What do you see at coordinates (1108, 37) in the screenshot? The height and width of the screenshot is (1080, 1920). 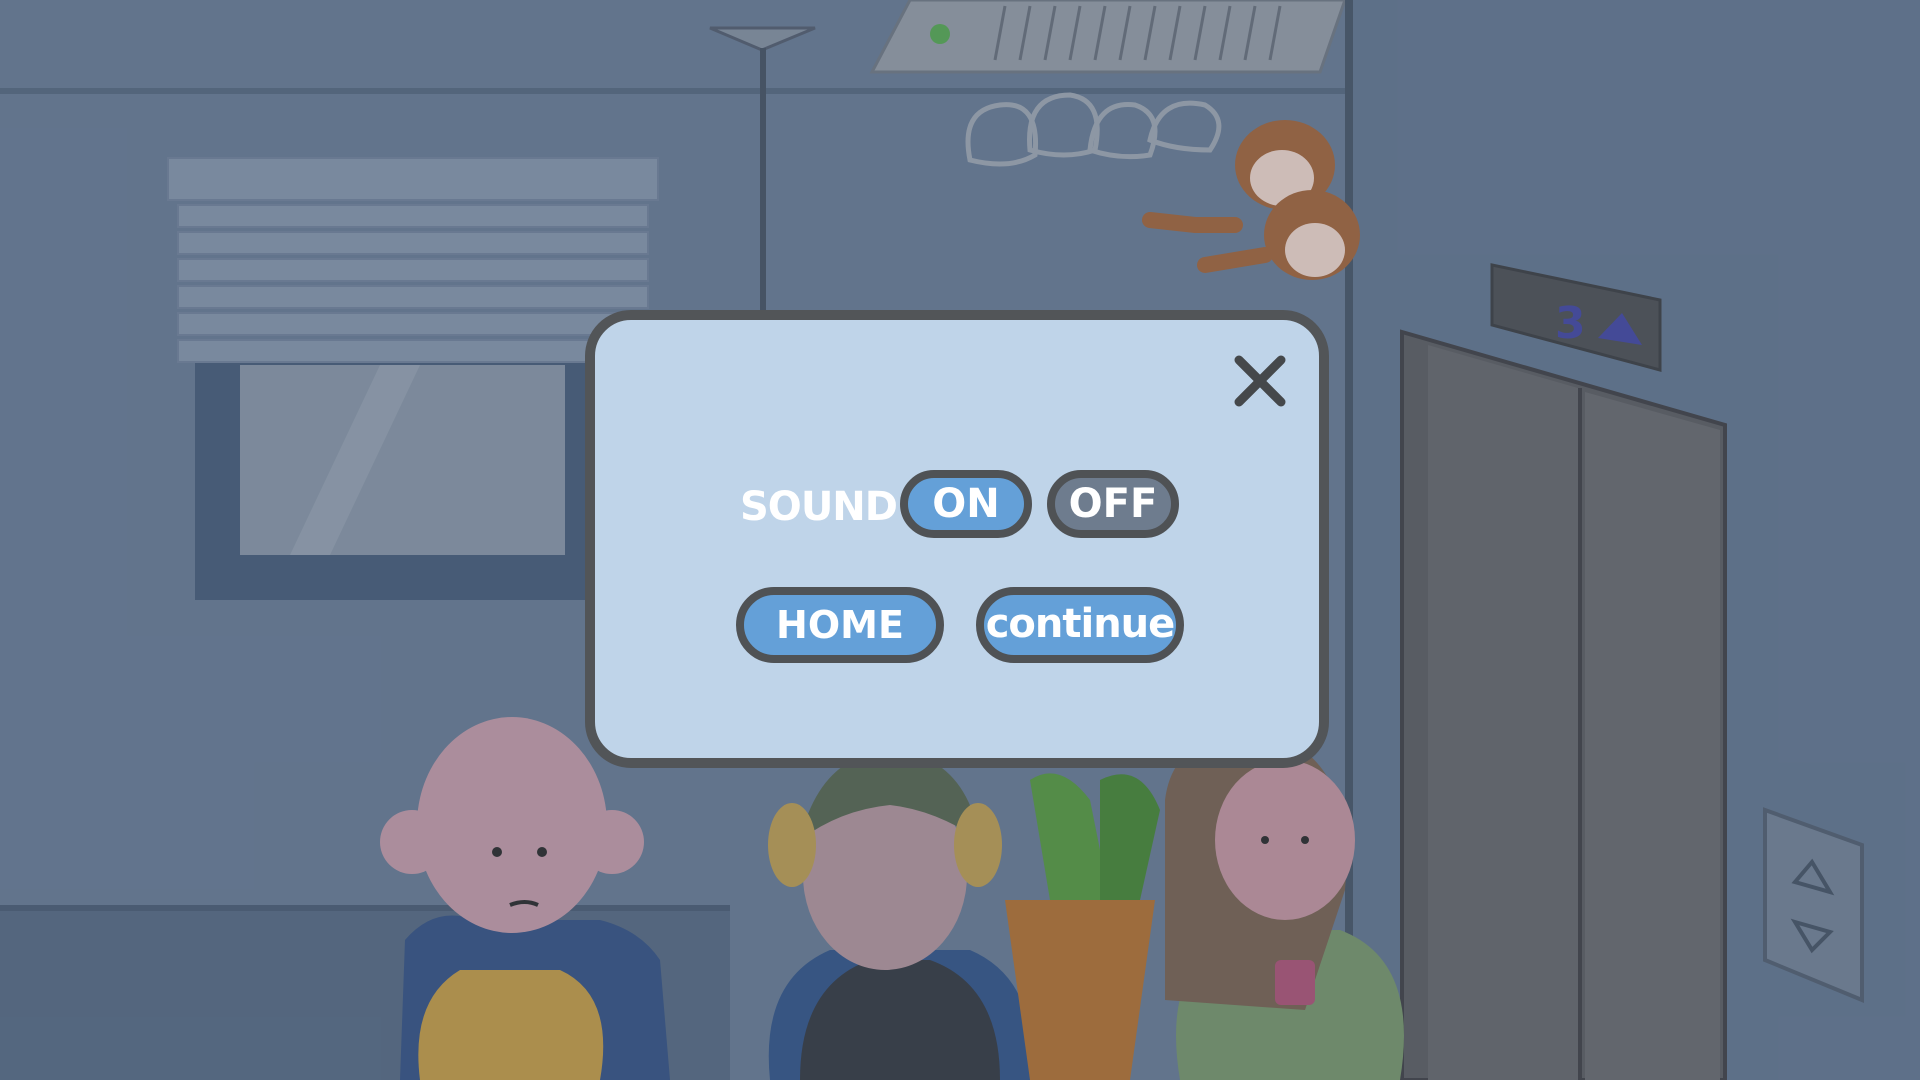 I see `ceiling-vent` at bounding box center [1108, 37].